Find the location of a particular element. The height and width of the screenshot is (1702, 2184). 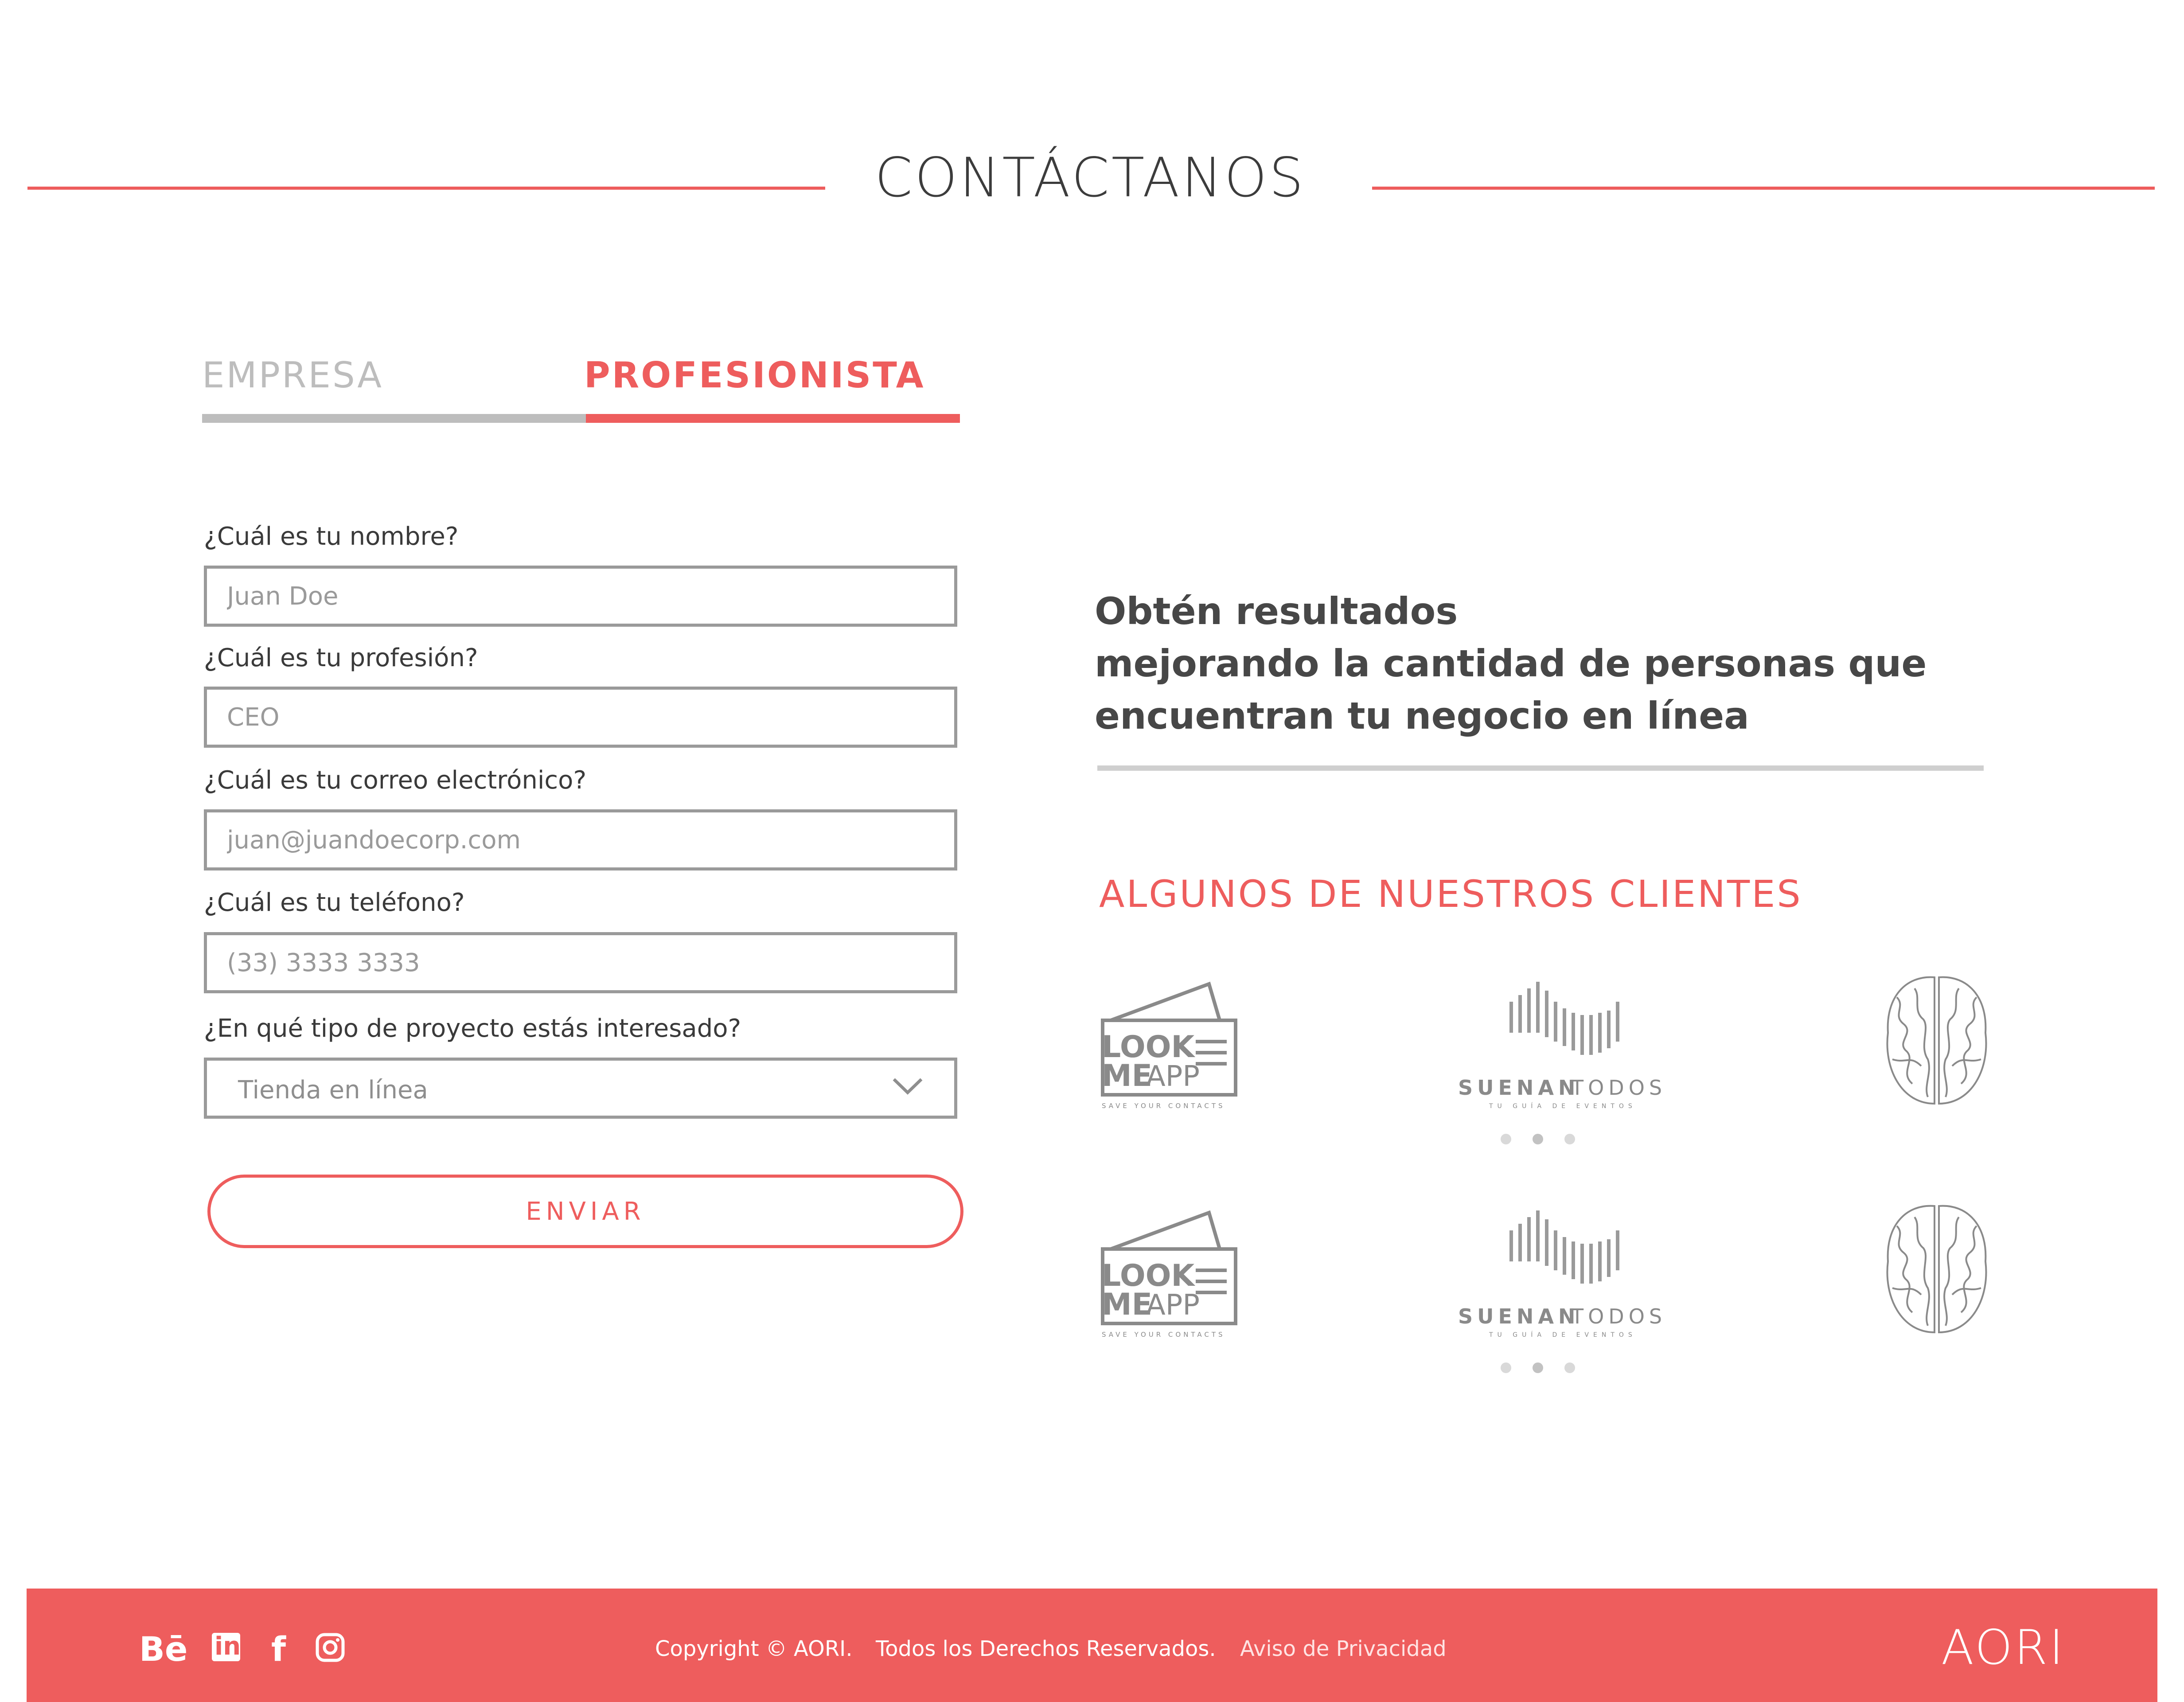

profession-input is located at coordinates (580, 717).